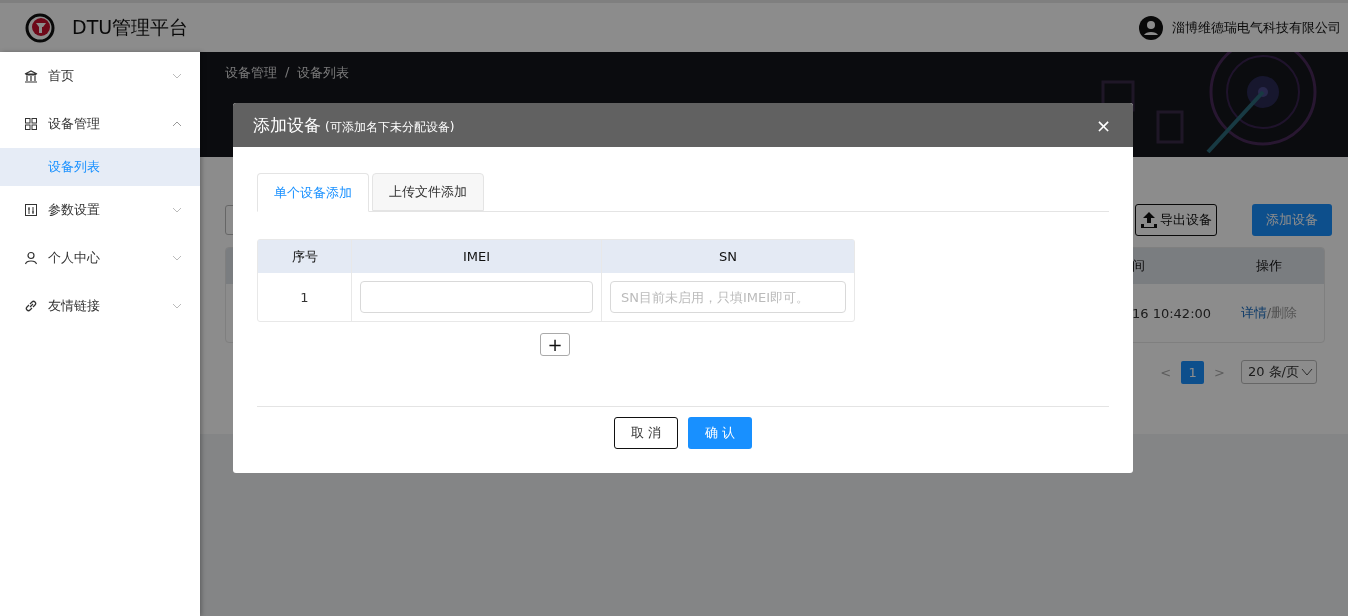 The height and width of the screenshot is (616, 1348). Describe the element at coordinates (31, 210) in the screenshot. I see `sliders-icon` at that location.